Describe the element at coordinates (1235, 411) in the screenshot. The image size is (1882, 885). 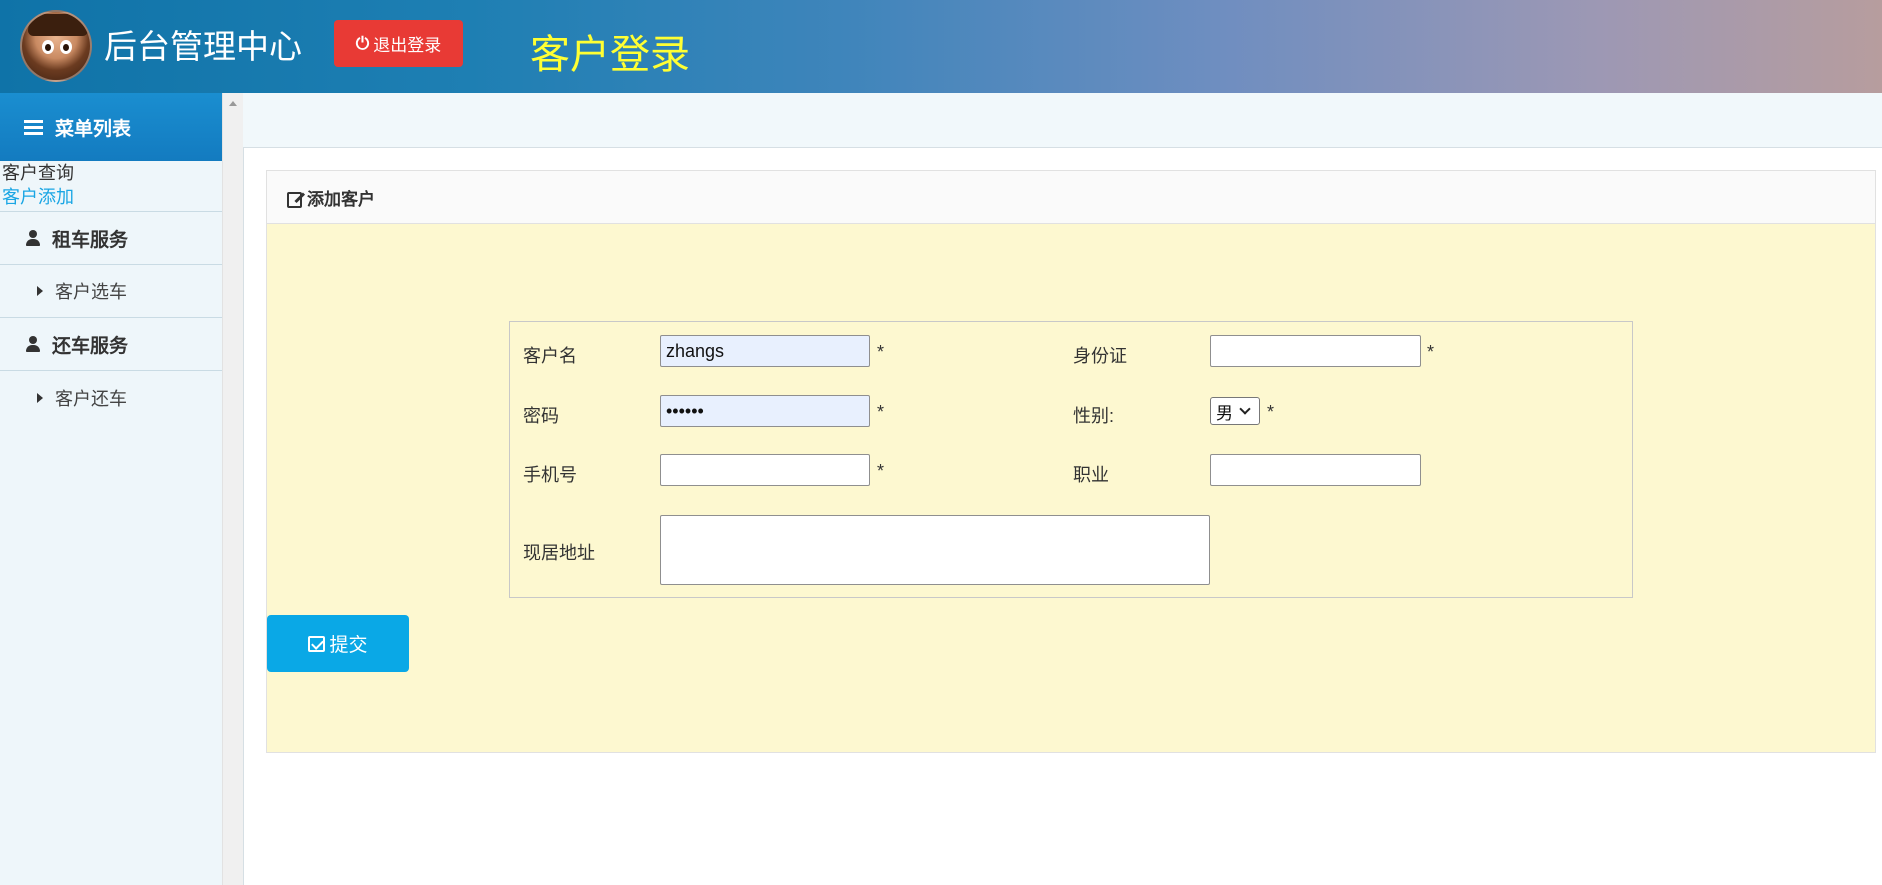
I see `gender-select: 男` at that location.